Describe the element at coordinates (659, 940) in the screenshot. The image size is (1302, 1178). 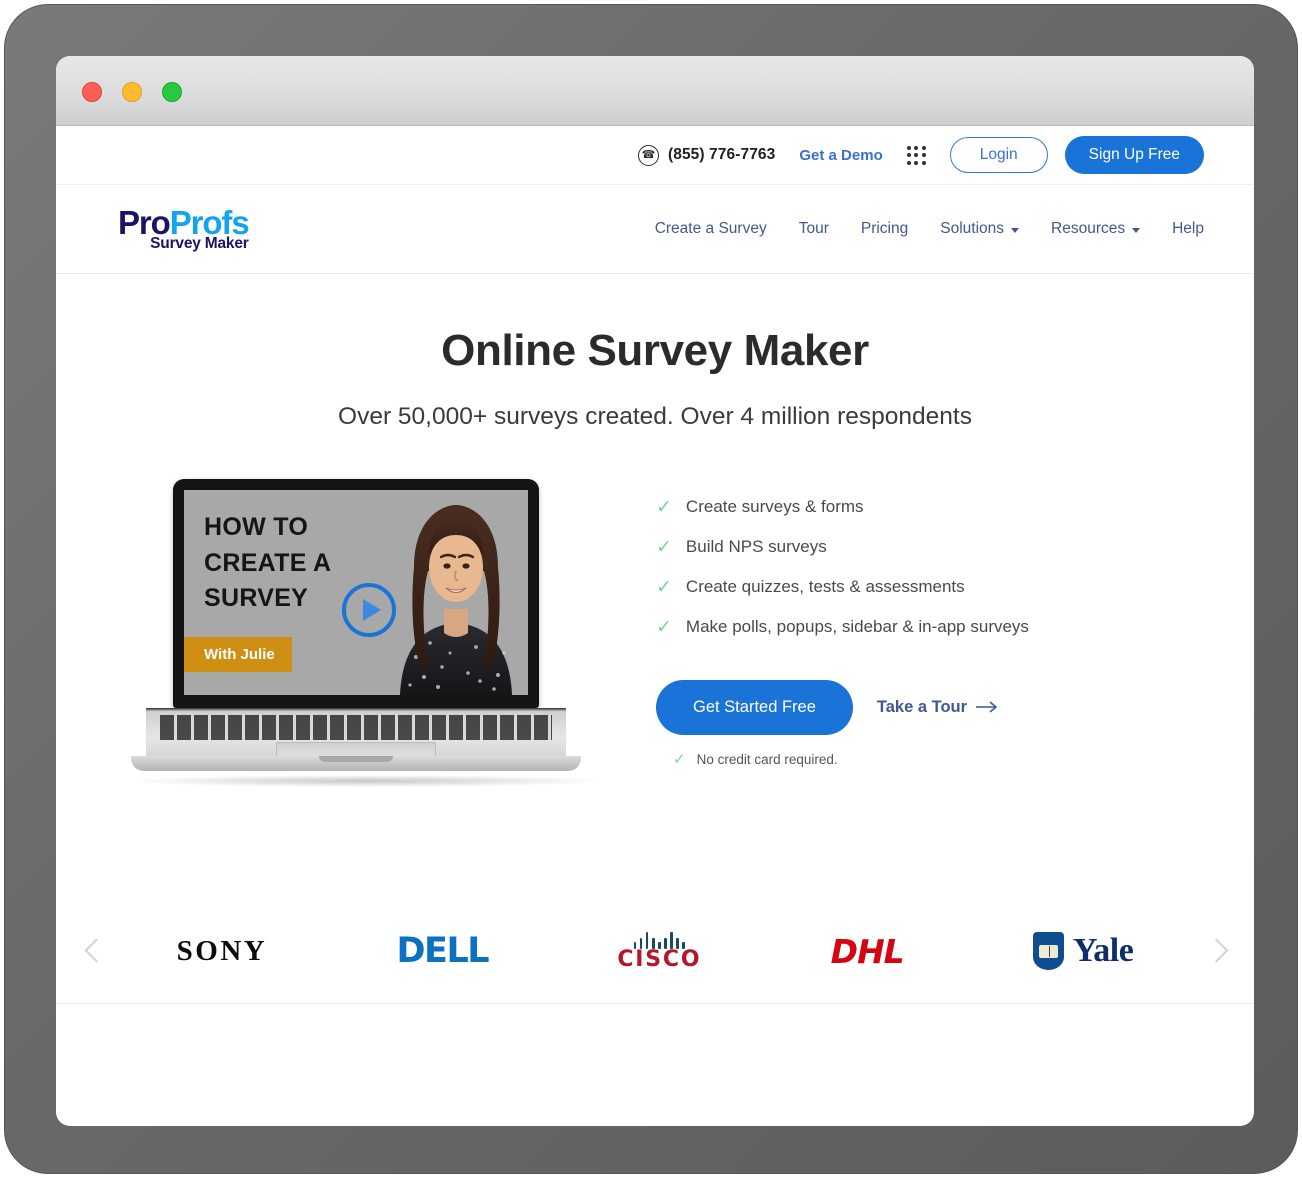
I see `cisco-bars-icon` at that location.